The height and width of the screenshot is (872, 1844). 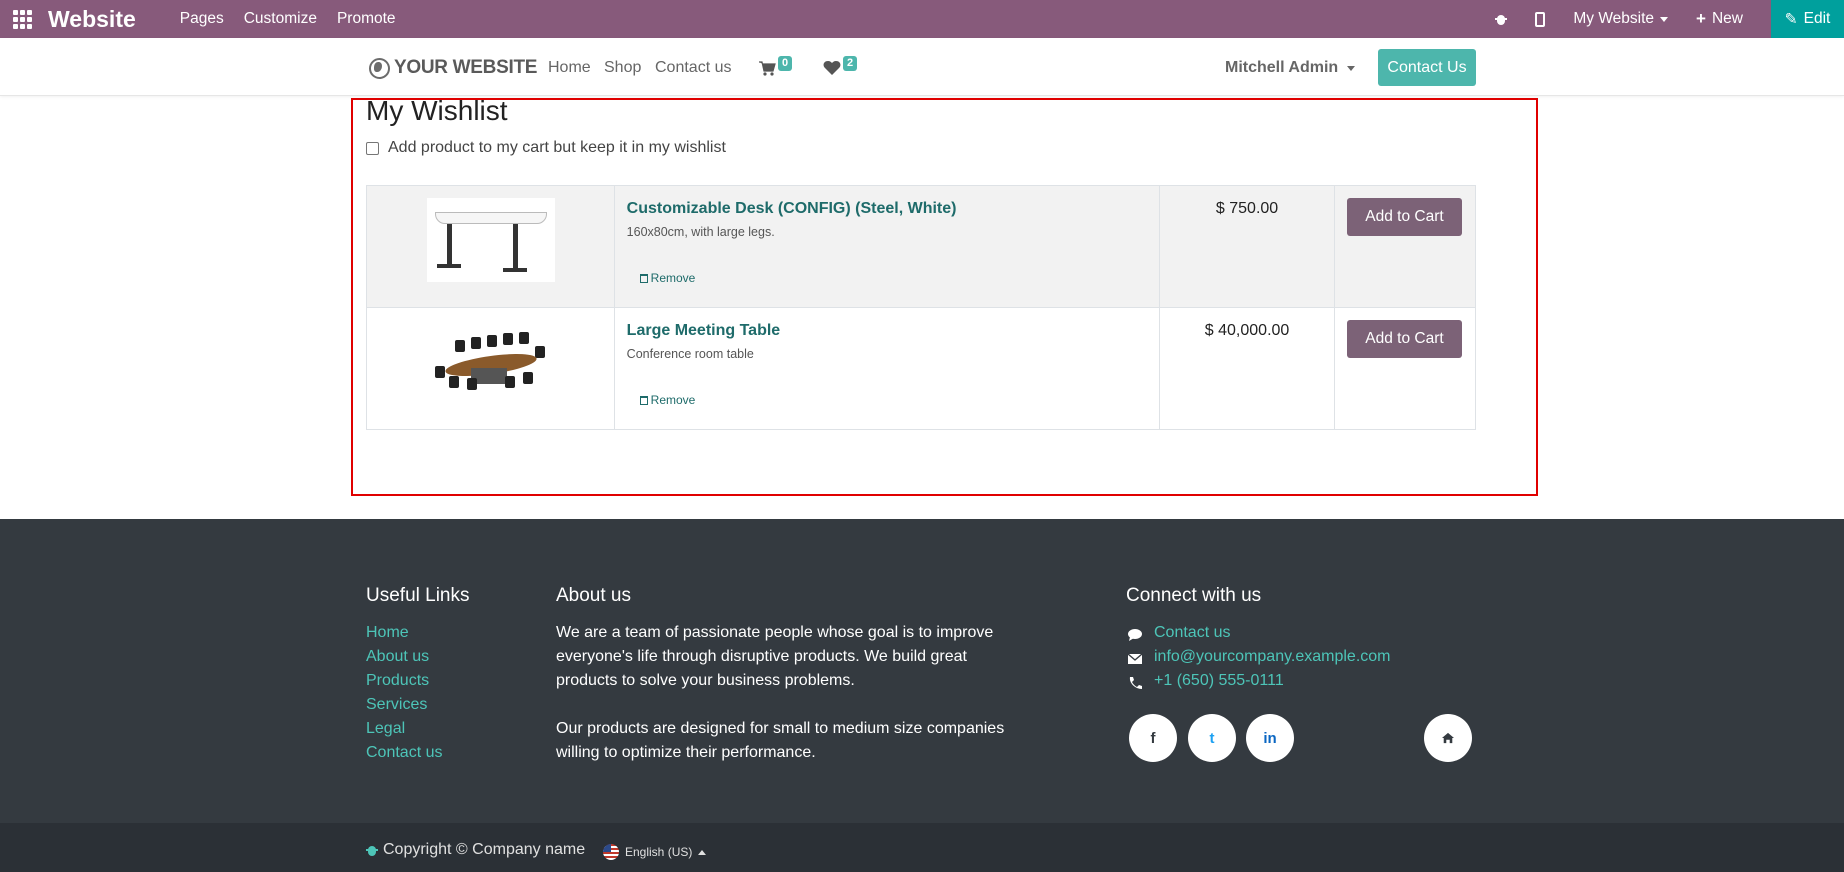 What do you see at coordinates (1135, 658) in the screenshot?
I see `envelope-icon` at bounding box center [1135, 658].